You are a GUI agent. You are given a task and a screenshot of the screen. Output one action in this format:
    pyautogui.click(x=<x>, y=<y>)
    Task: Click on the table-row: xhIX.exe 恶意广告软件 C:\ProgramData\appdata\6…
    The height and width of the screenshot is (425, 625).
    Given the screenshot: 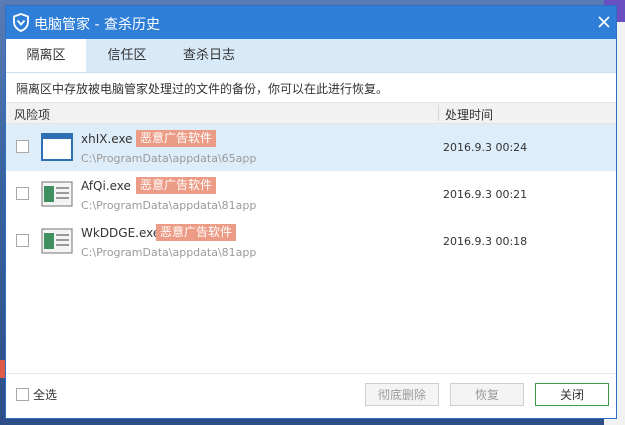 What is the action you would take?
    pyautogui.click(x=311, y=147)
    